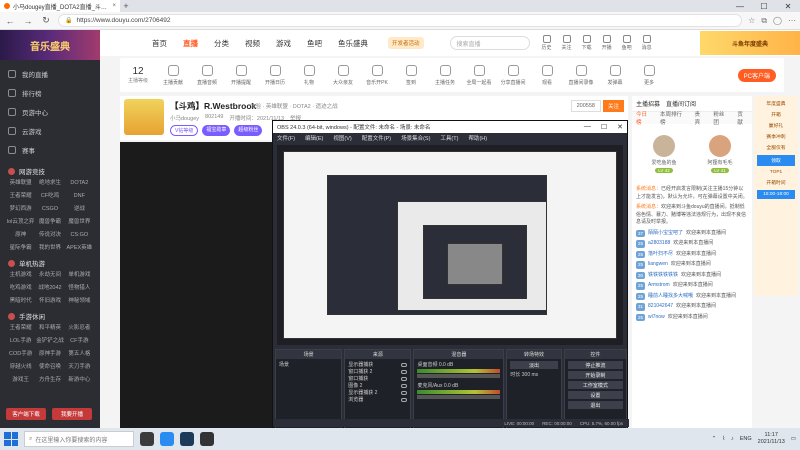  Describe the element at coordinates (294, 106) in the screenshot. I see `room-category: 体验 · 英雄联盟 · DOTA2 · 遗迹之战` at that location.